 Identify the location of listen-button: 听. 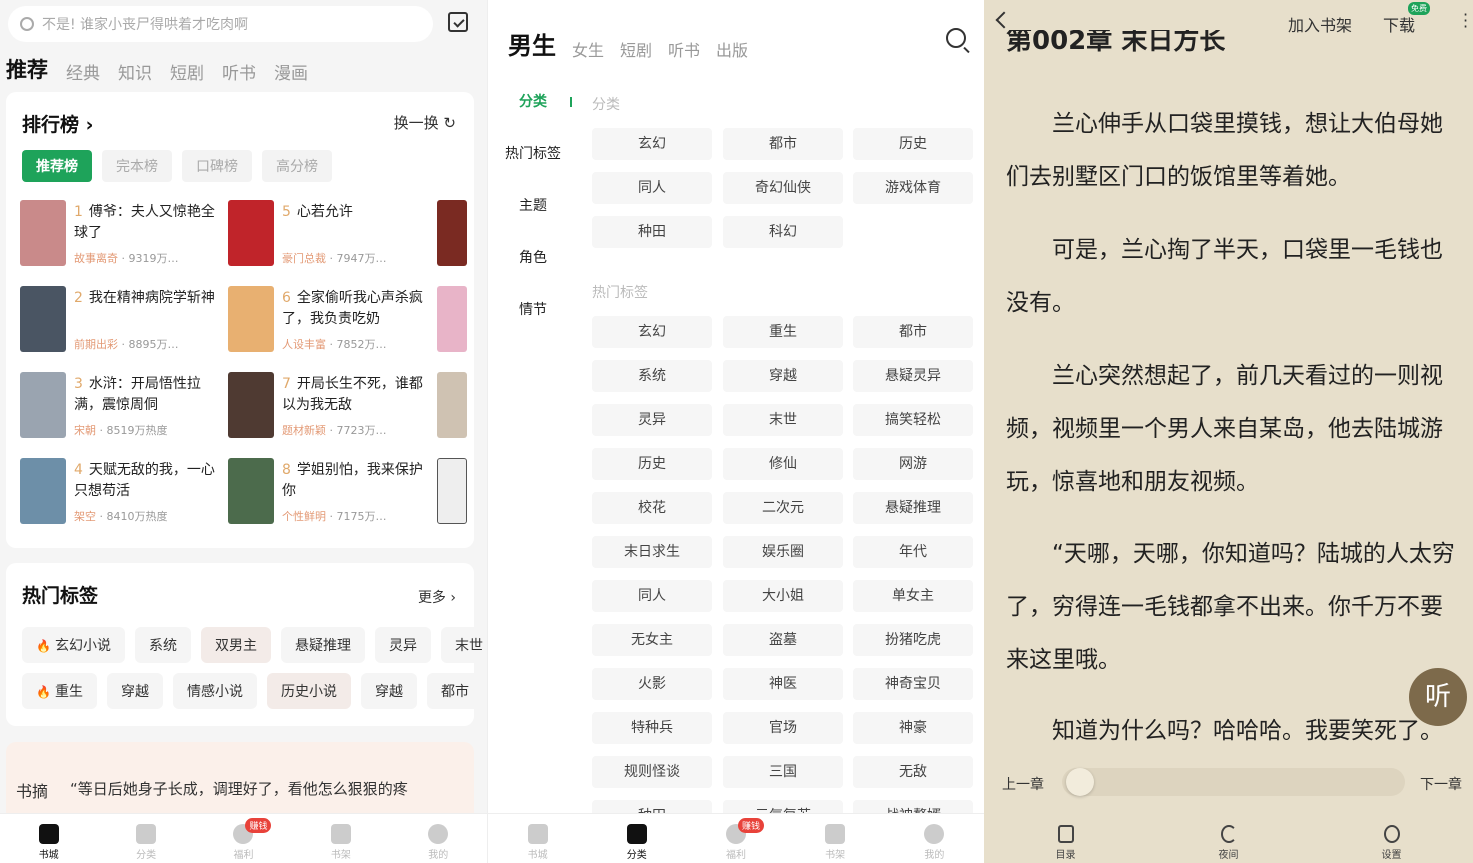
(1438, 697).